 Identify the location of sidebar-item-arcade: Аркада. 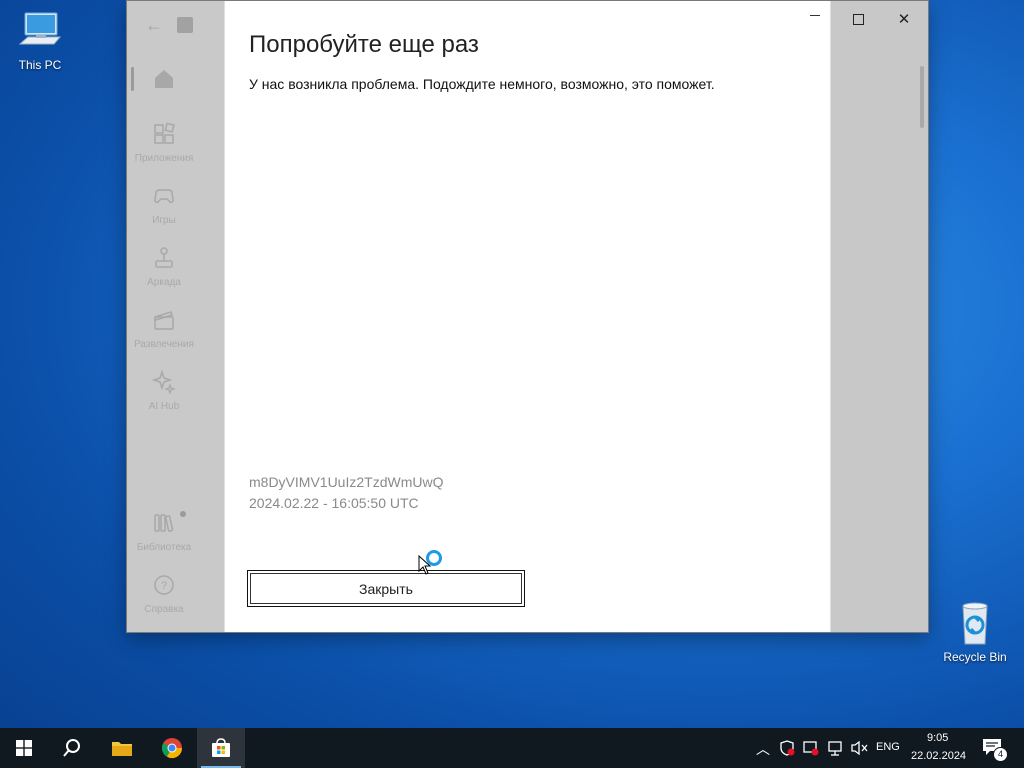
(164, 267).